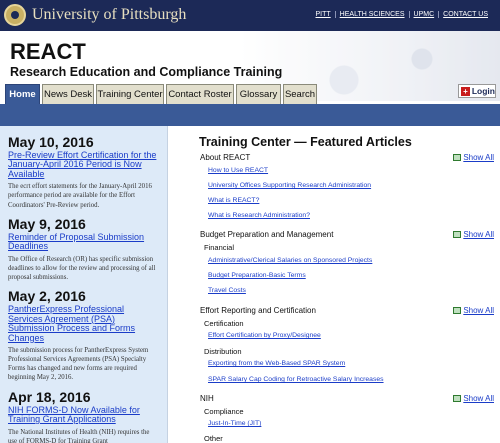 This screenshot has width=500, height=443. I want to click on article-link: Just-In-Time (JIT), so click(234, 423).